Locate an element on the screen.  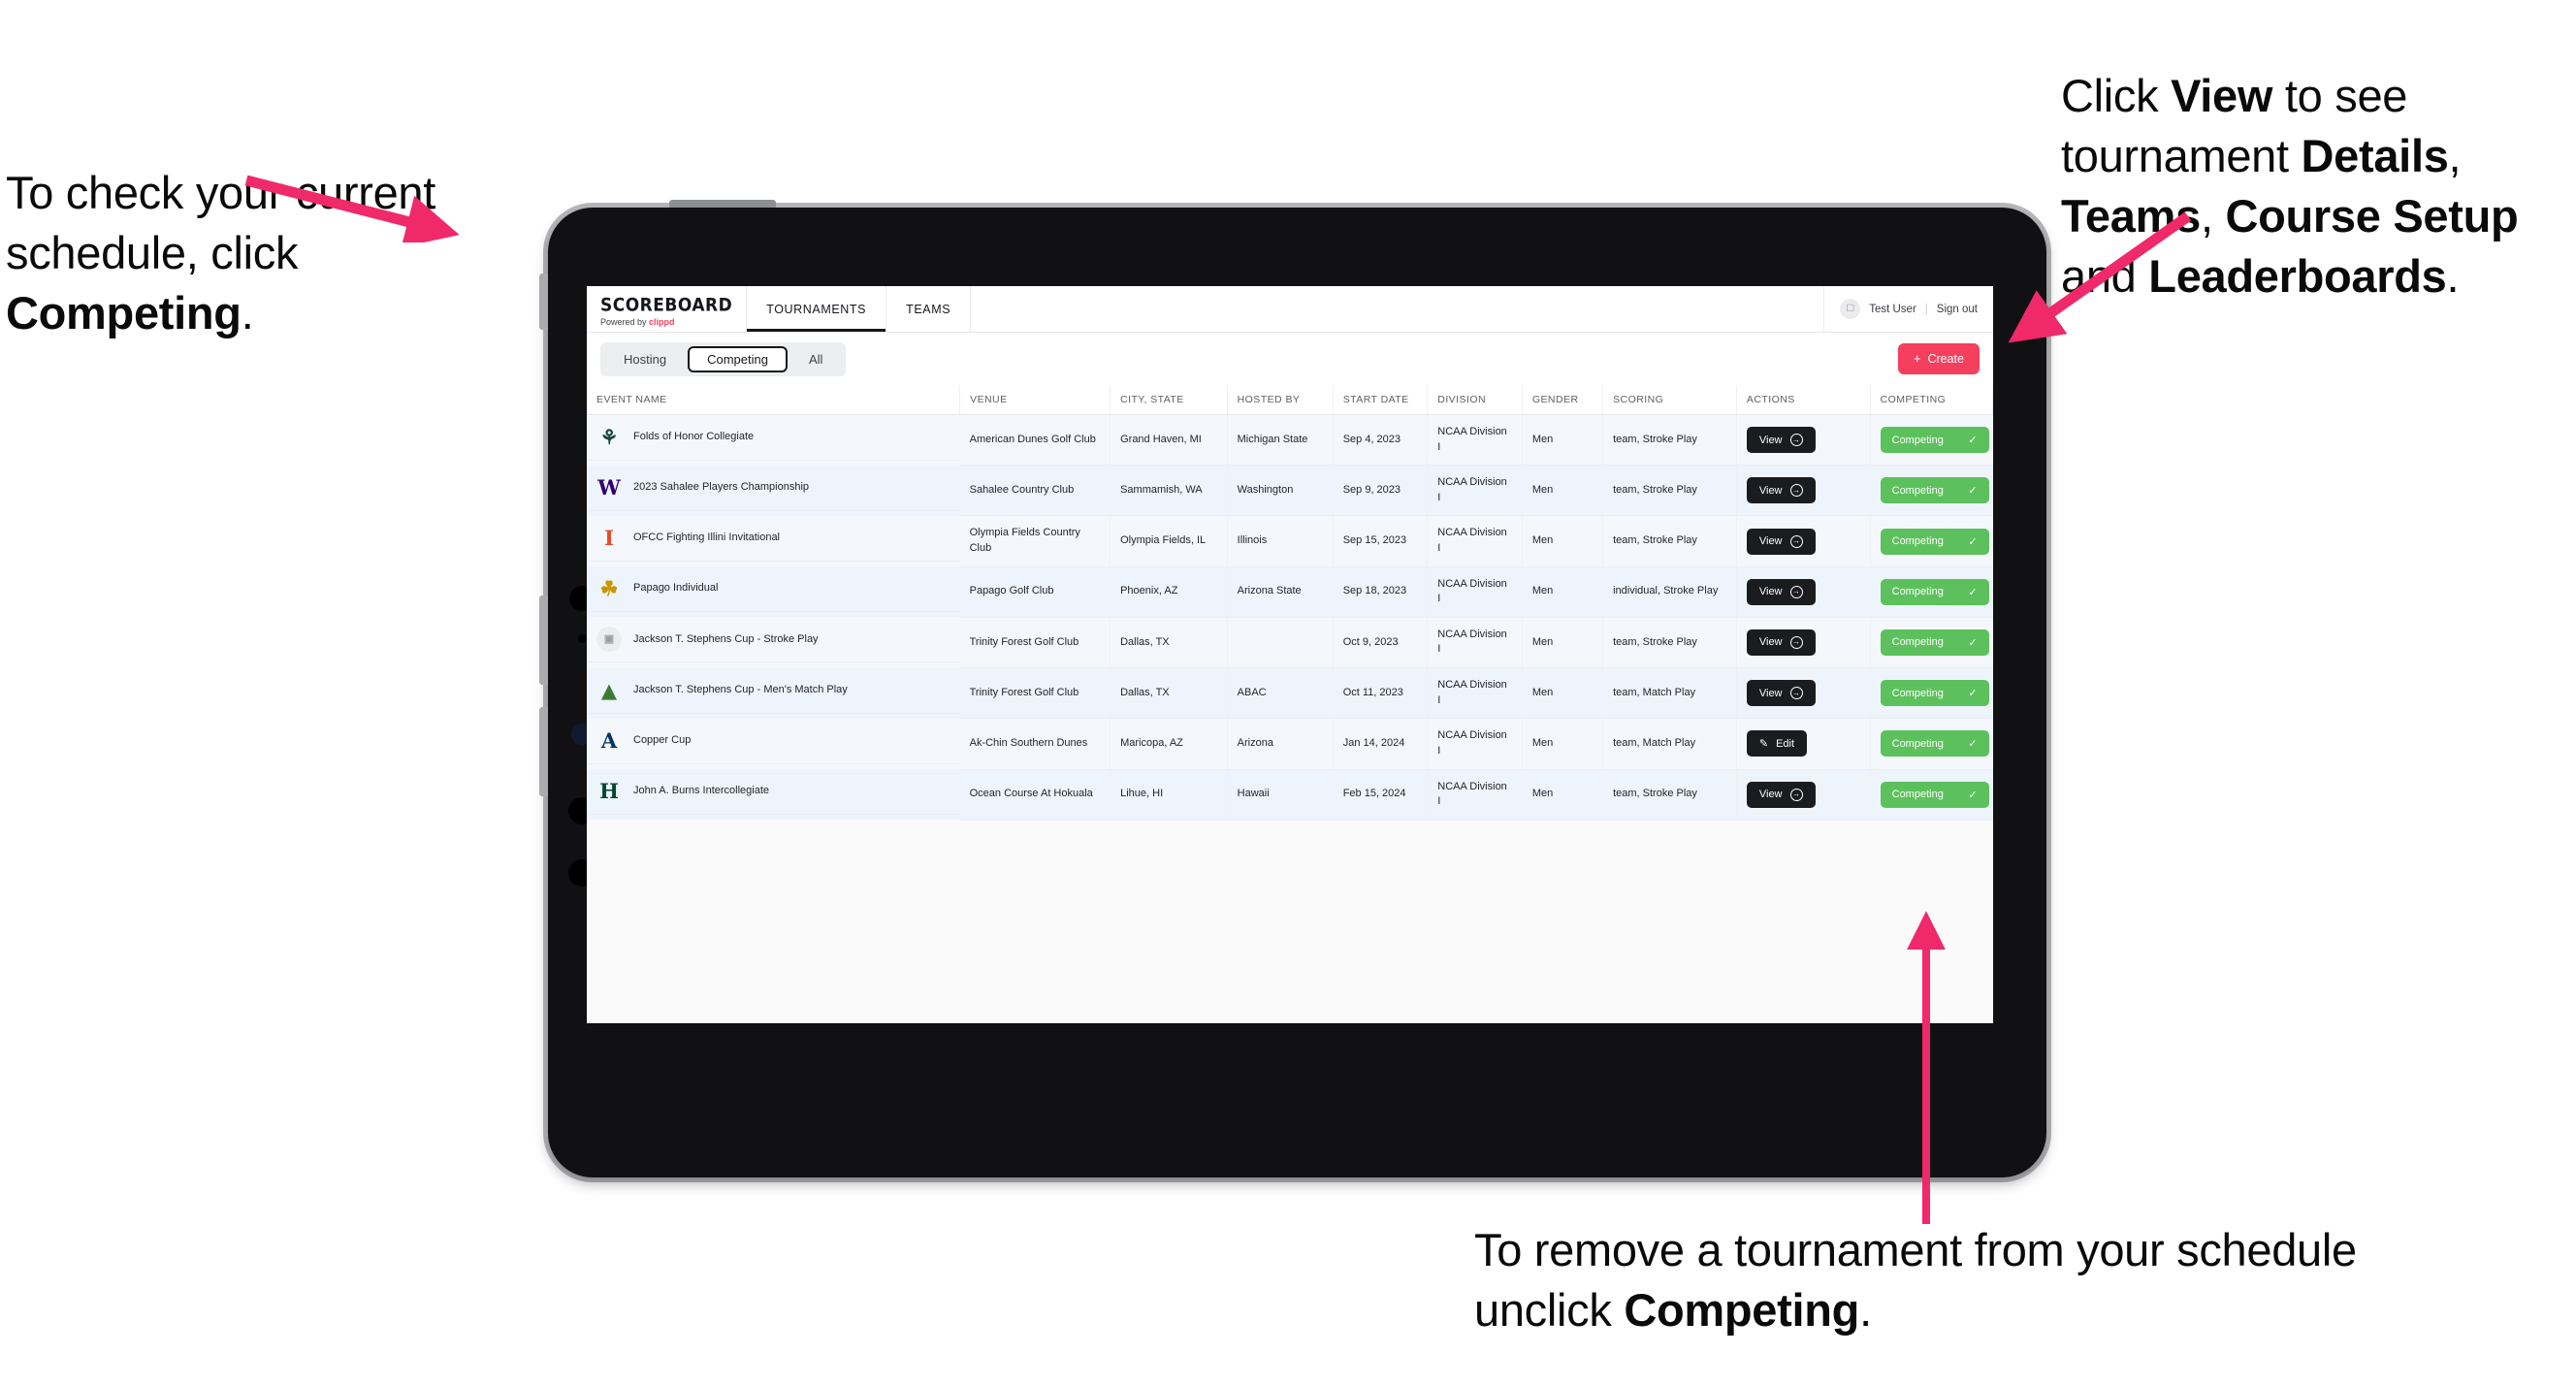
annotation-right-sep4: . is located at coordinates (2453, 276).